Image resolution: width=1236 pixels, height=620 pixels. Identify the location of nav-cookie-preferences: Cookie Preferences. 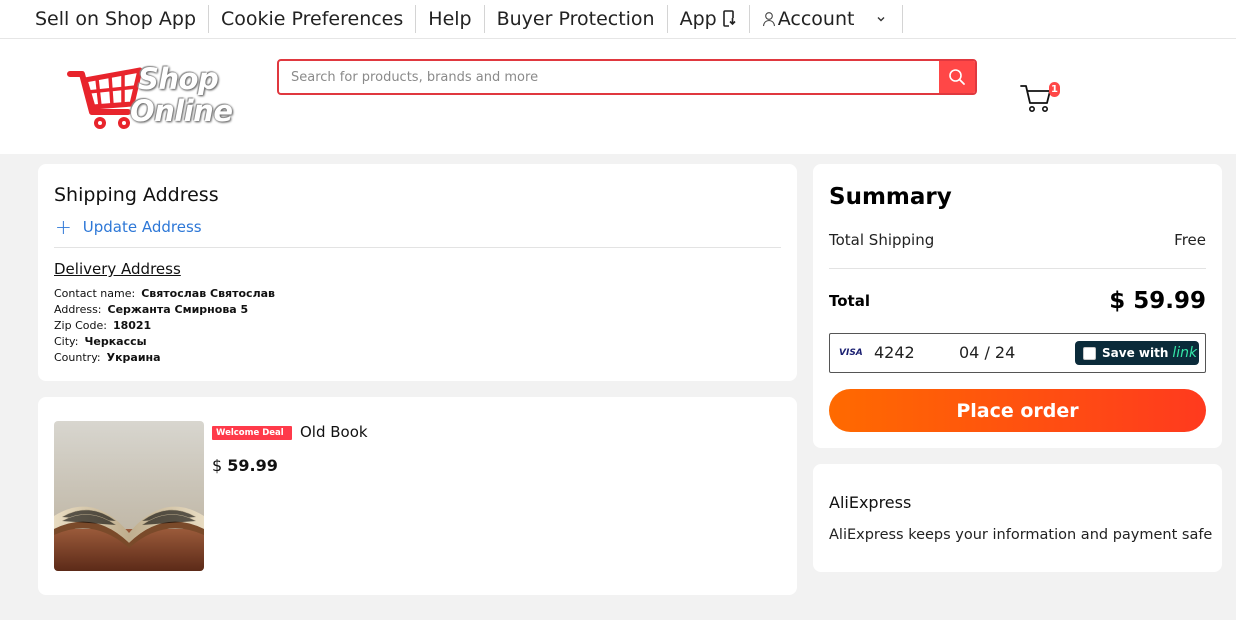
(313, 19).